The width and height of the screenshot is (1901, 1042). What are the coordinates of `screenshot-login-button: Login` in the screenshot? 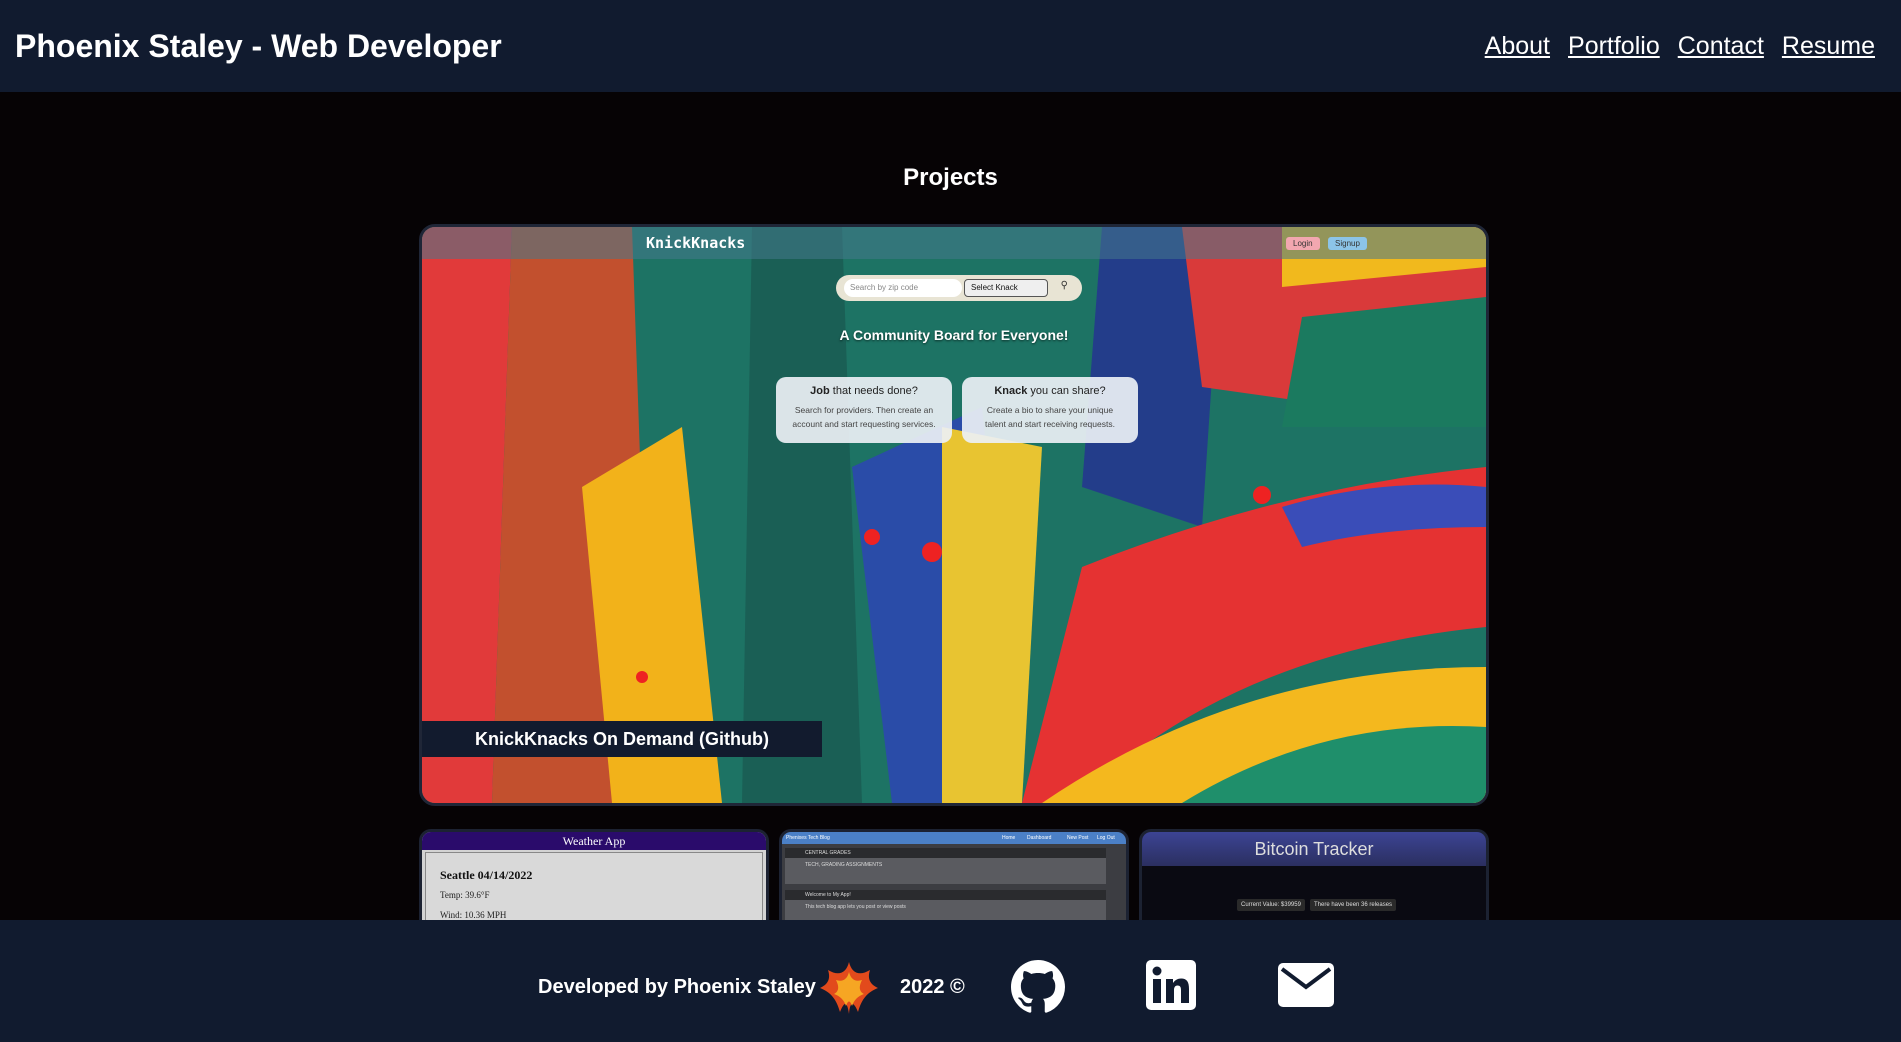 It's located at (1303, 243).